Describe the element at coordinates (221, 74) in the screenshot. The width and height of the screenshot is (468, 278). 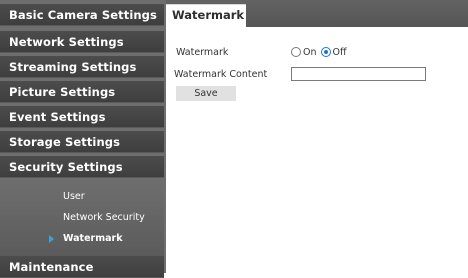
I see `watermark-content-label: Watermark Content` at that location.